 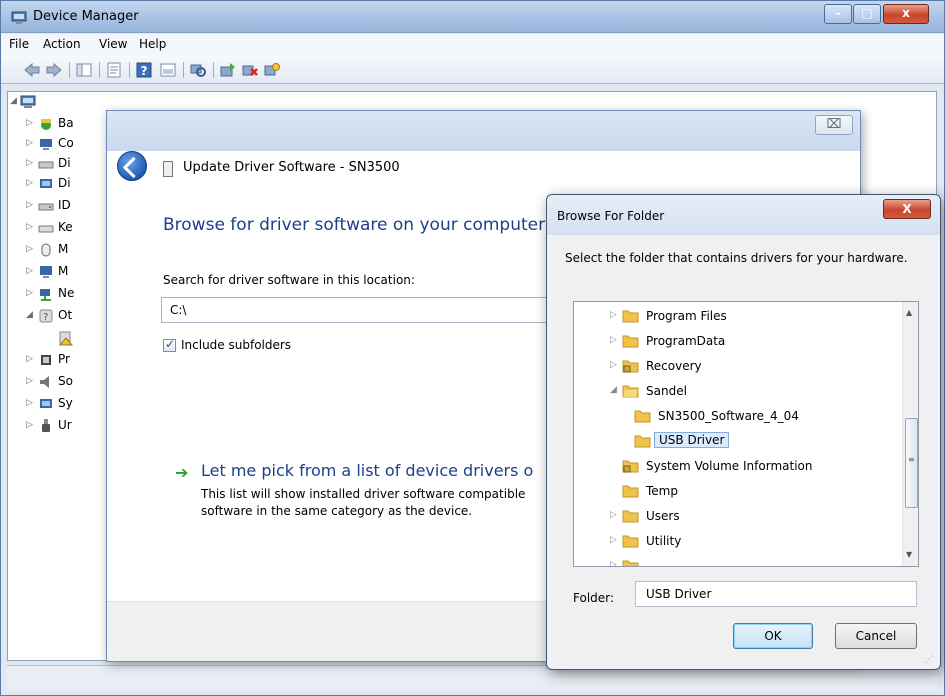 I want to click on search-location-input: C:\, so click(x=361, y=310).